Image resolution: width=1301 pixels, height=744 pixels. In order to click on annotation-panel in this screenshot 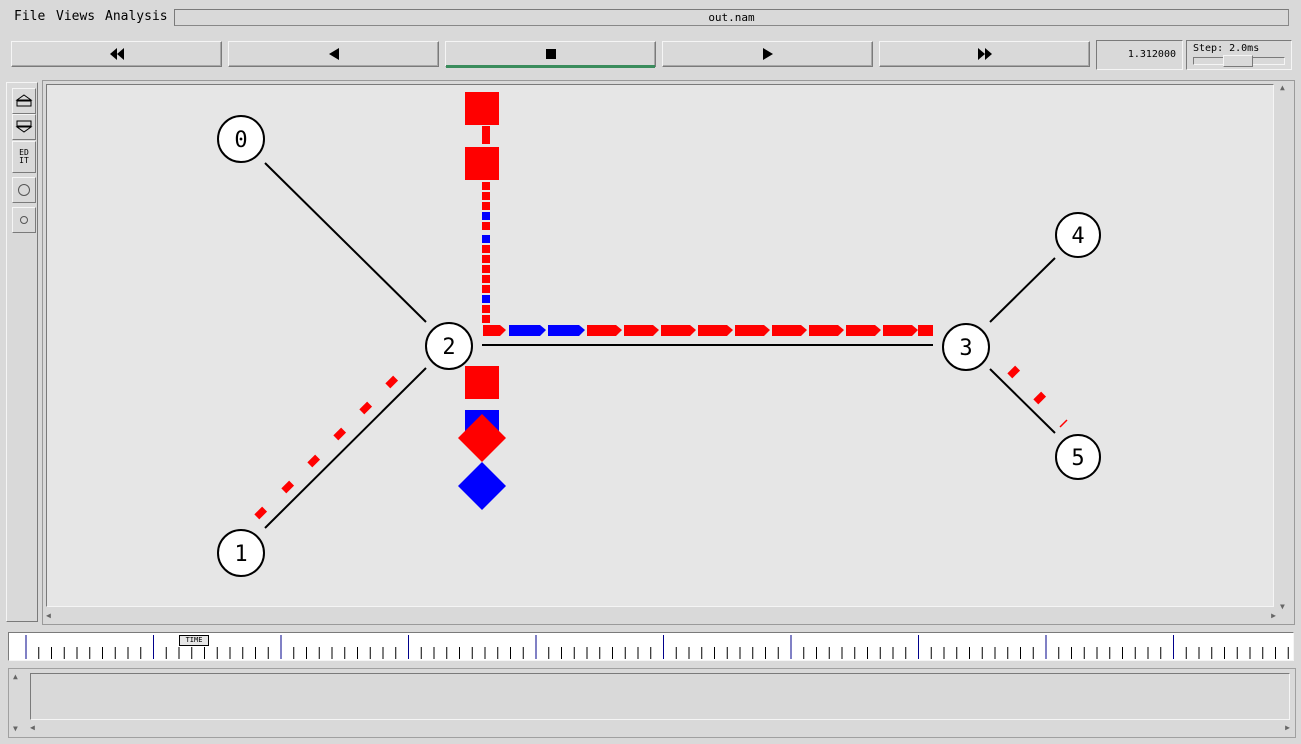, I will do `click(660, 696)`.